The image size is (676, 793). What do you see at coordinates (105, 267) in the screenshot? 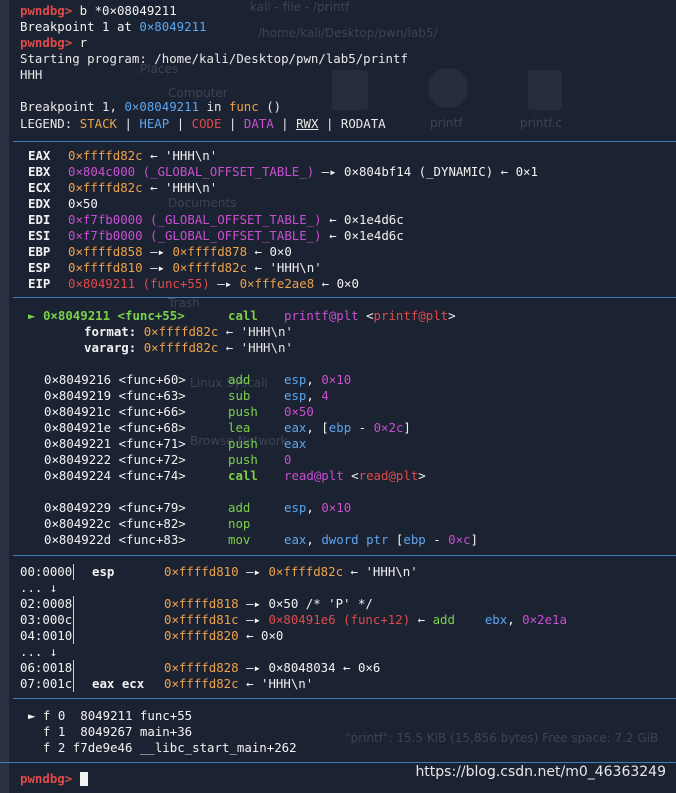
I see `register-value-part: 0×ffffd810` at bounding box center [105, 267].